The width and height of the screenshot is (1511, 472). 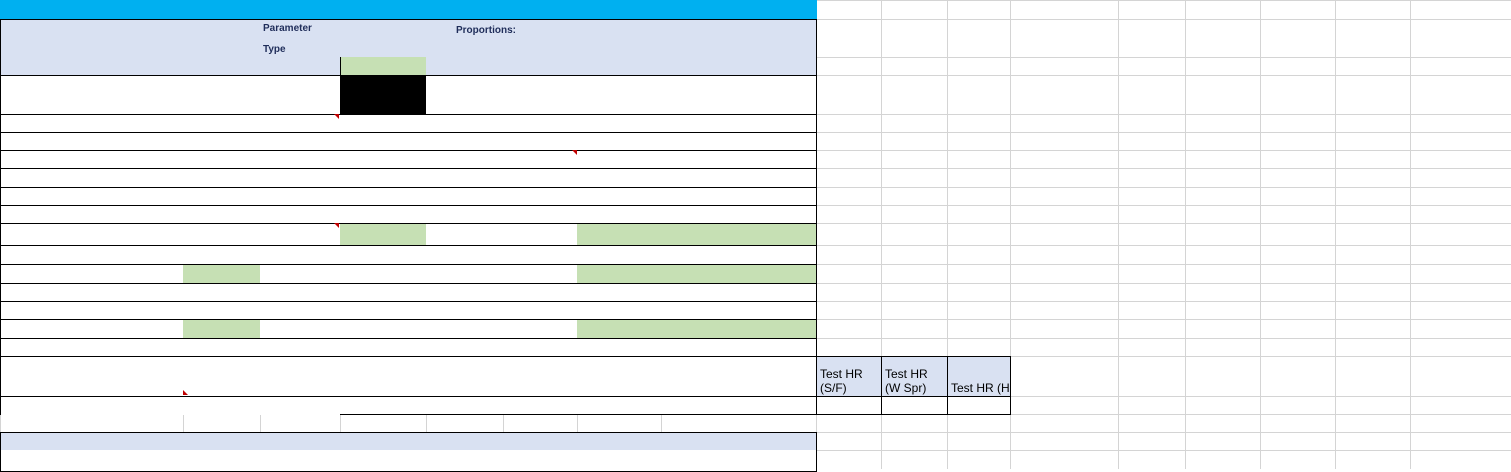 I want to click on header-description, so click(x=739, y=38).